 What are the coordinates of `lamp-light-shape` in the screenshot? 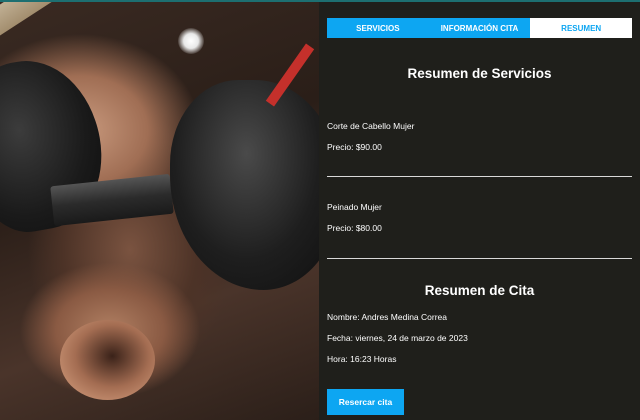 It's located at (191, 41).